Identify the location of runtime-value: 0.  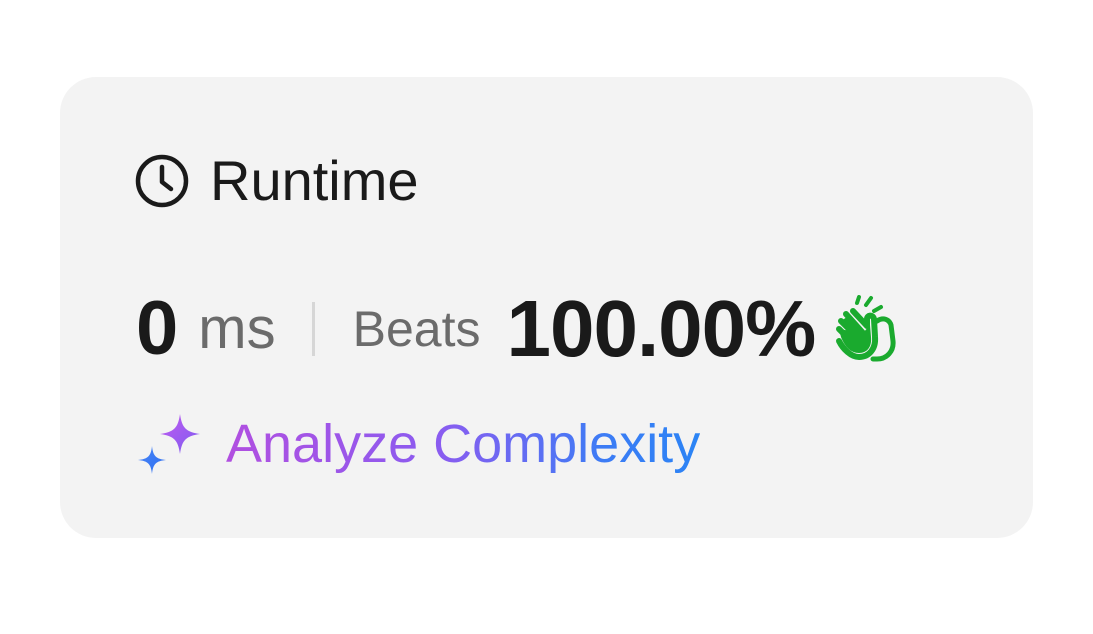
(157, 328).